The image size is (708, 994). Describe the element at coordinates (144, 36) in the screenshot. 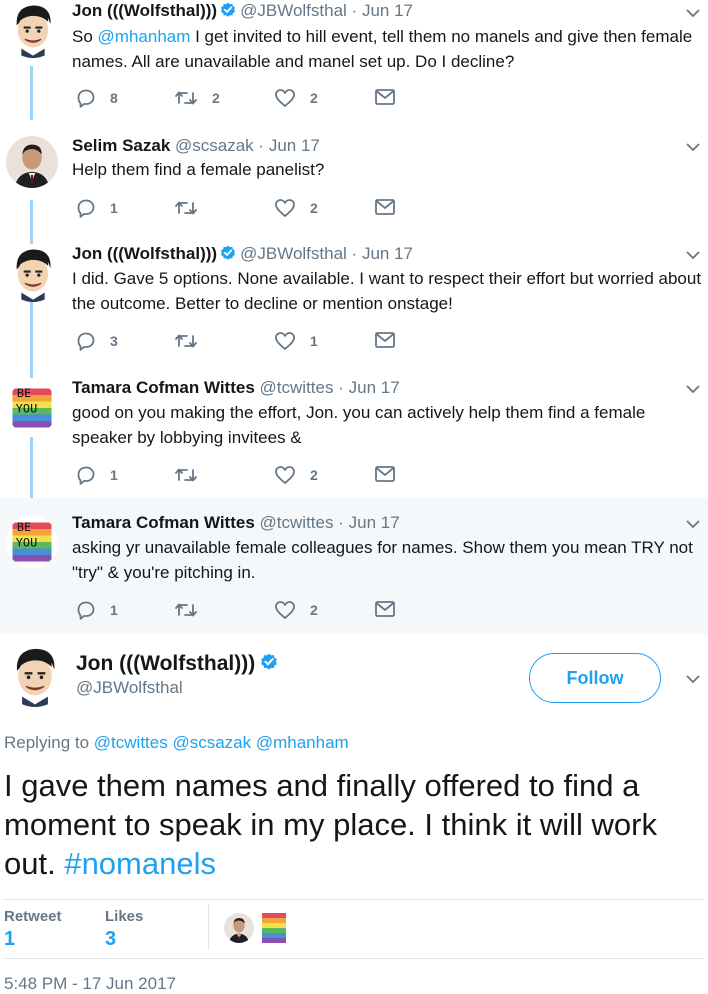

I see `mention-link: @mhanham` at that location.